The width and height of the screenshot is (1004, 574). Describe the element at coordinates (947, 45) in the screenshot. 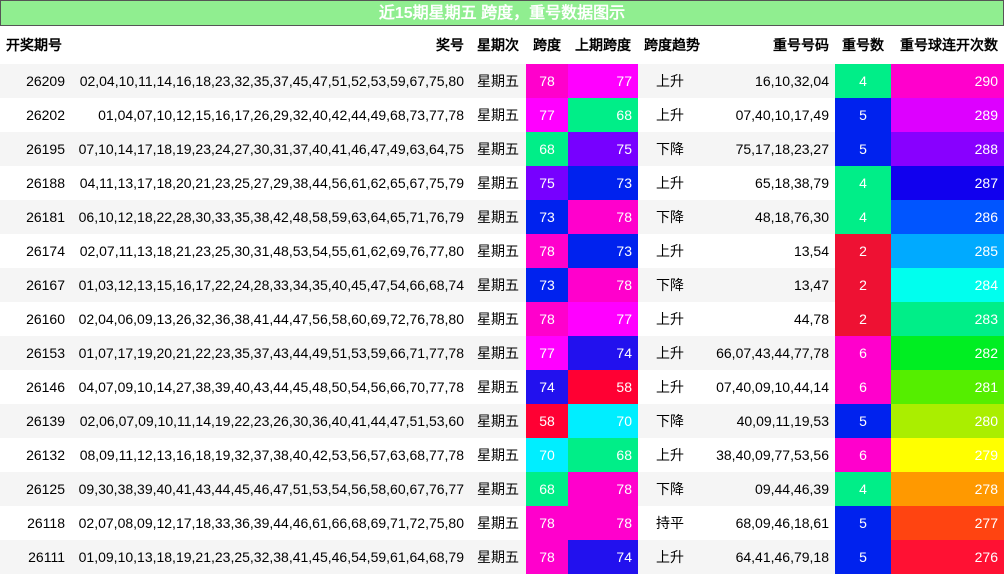

I see `header-consecutive: 重号球连开次数` at that location.